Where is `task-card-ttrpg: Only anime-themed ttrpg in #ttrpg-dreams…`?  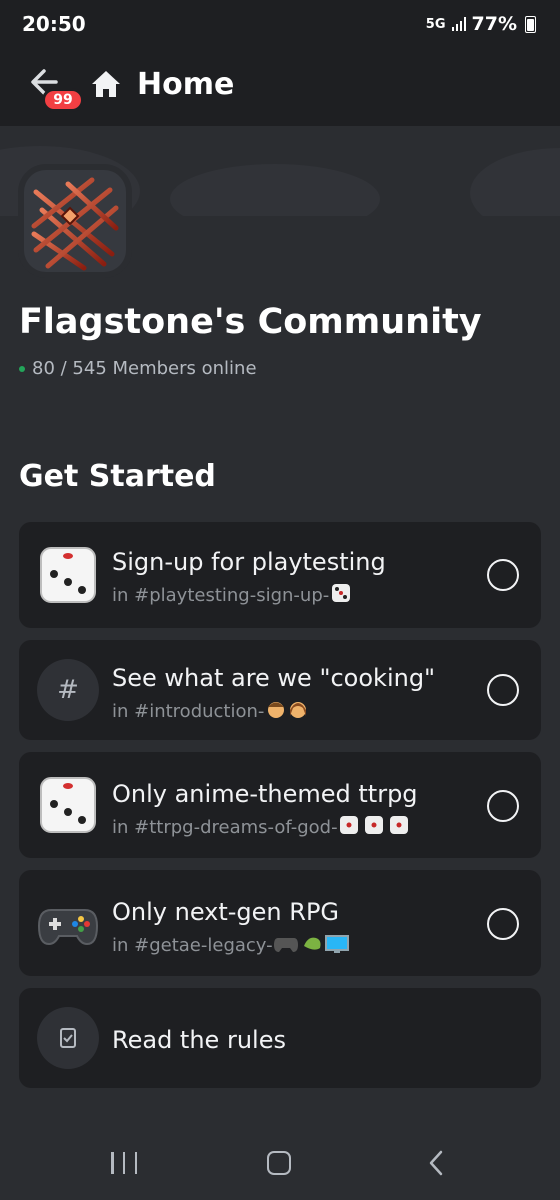
task-card-ttrpg: Only anime-themed ttrpg in #ttrpg-dreams… is located at coordinates (280, 805).